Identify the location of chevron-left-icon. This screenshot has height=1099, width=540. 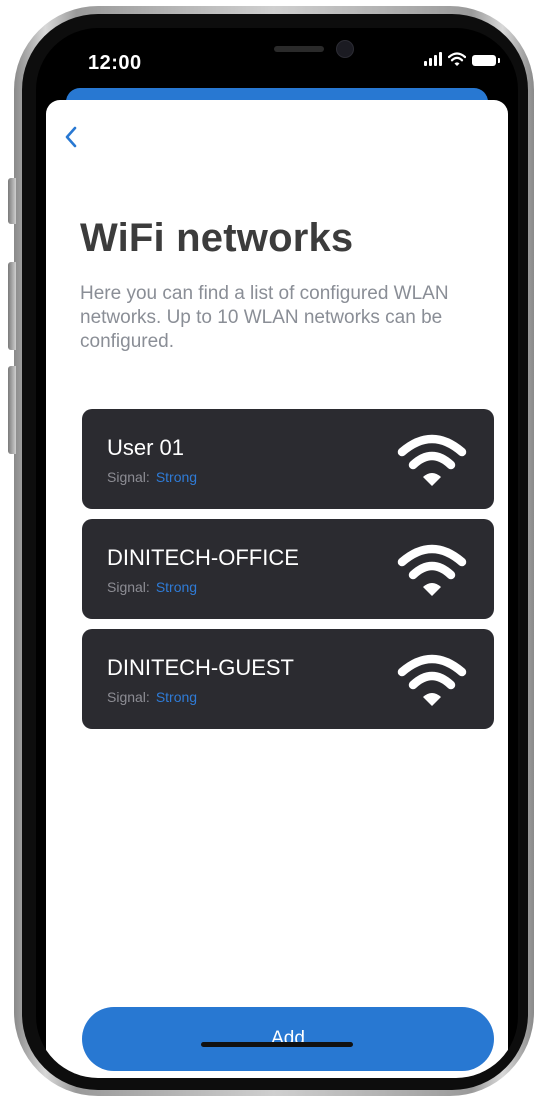
(71, 137).